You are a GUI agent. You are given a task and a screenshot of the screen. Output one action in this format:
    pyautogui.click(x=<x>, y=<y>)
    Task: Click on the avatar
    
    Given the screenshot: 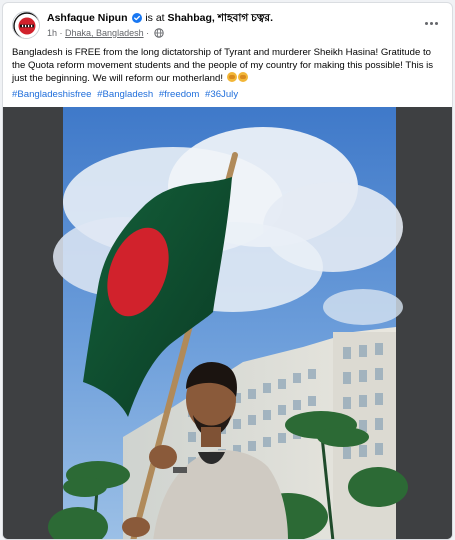 What is the action you would take?
    pyautogui.click(x=26, y=25)
    